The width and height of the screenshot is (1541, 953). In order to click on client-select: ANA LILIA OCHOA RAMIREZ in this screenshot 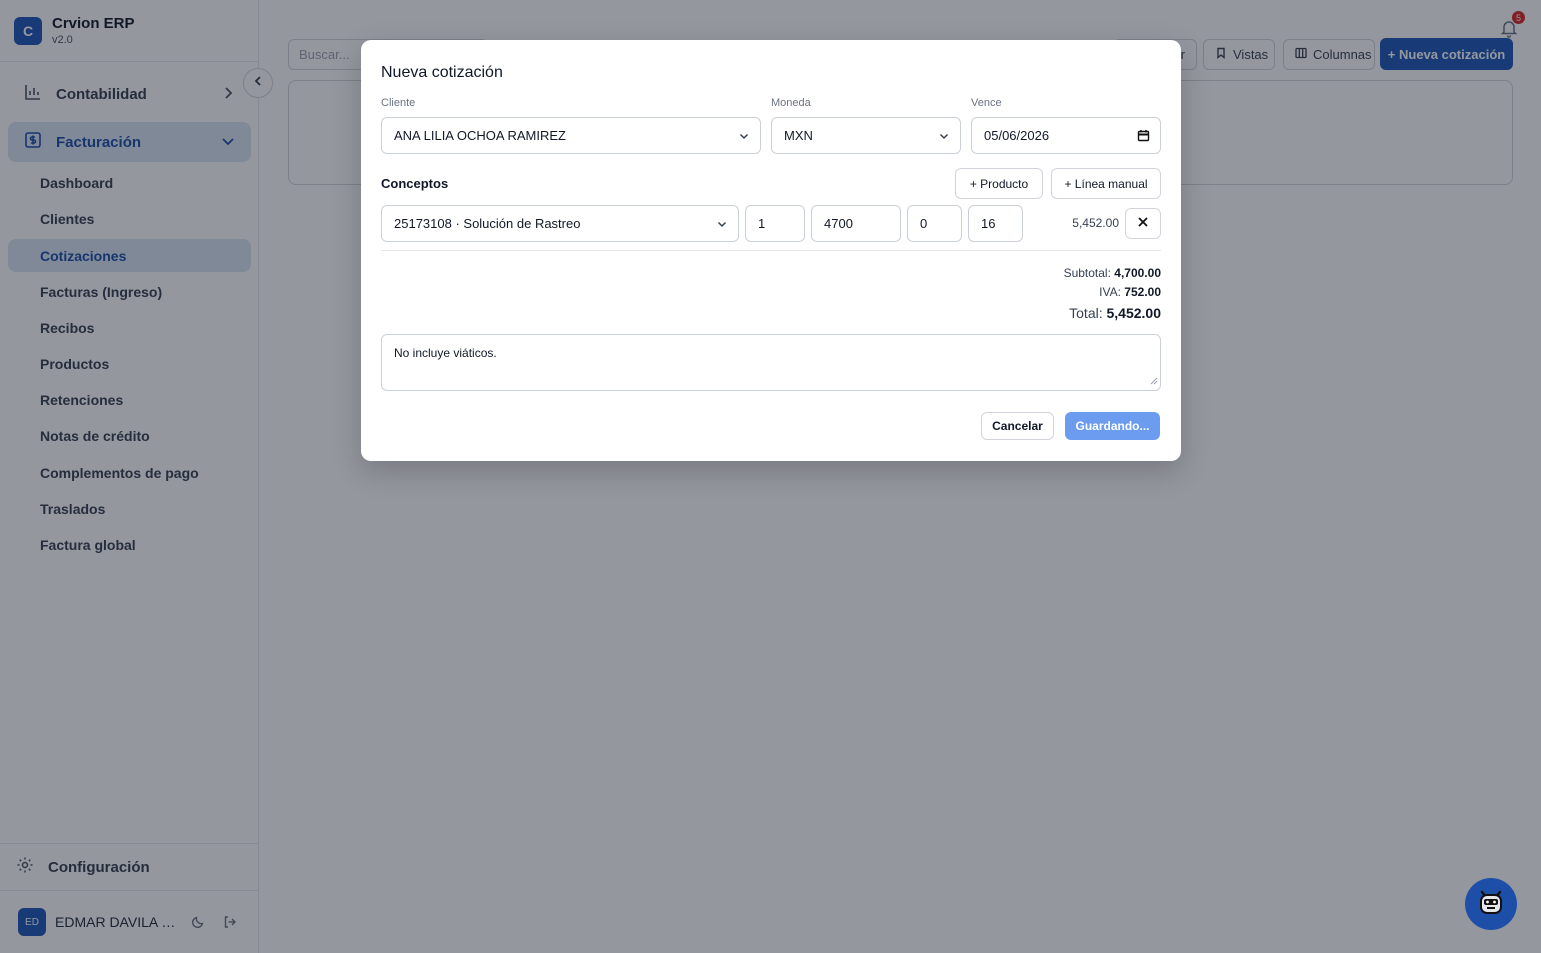, I will do `click(571, 135)`.